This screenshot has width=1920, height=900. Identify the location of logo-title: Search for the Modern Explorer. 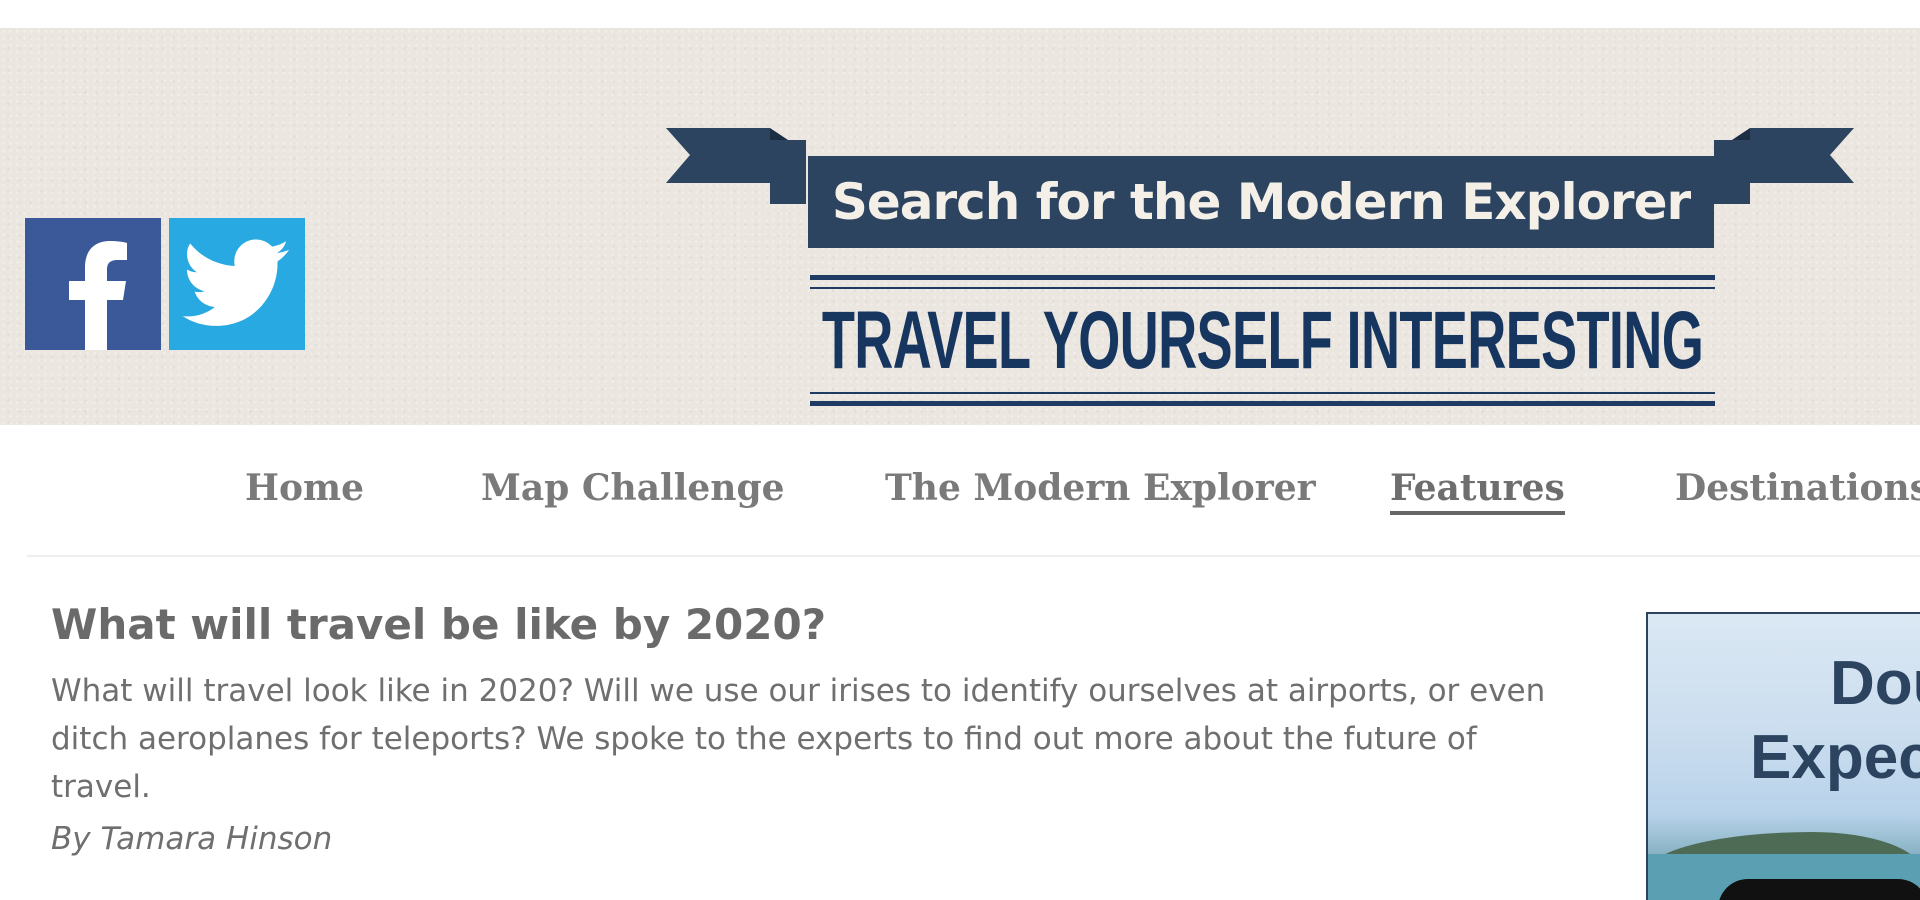
(1261, 202).